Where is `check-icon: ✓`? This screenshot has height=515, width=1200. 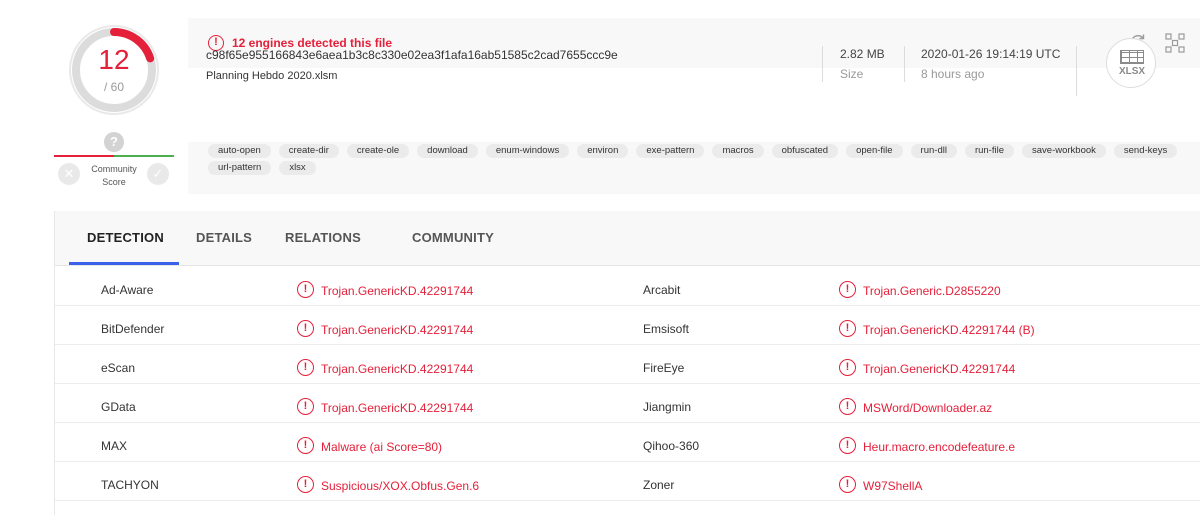
check-icon: ✓ is located at coordinates (158, 174).